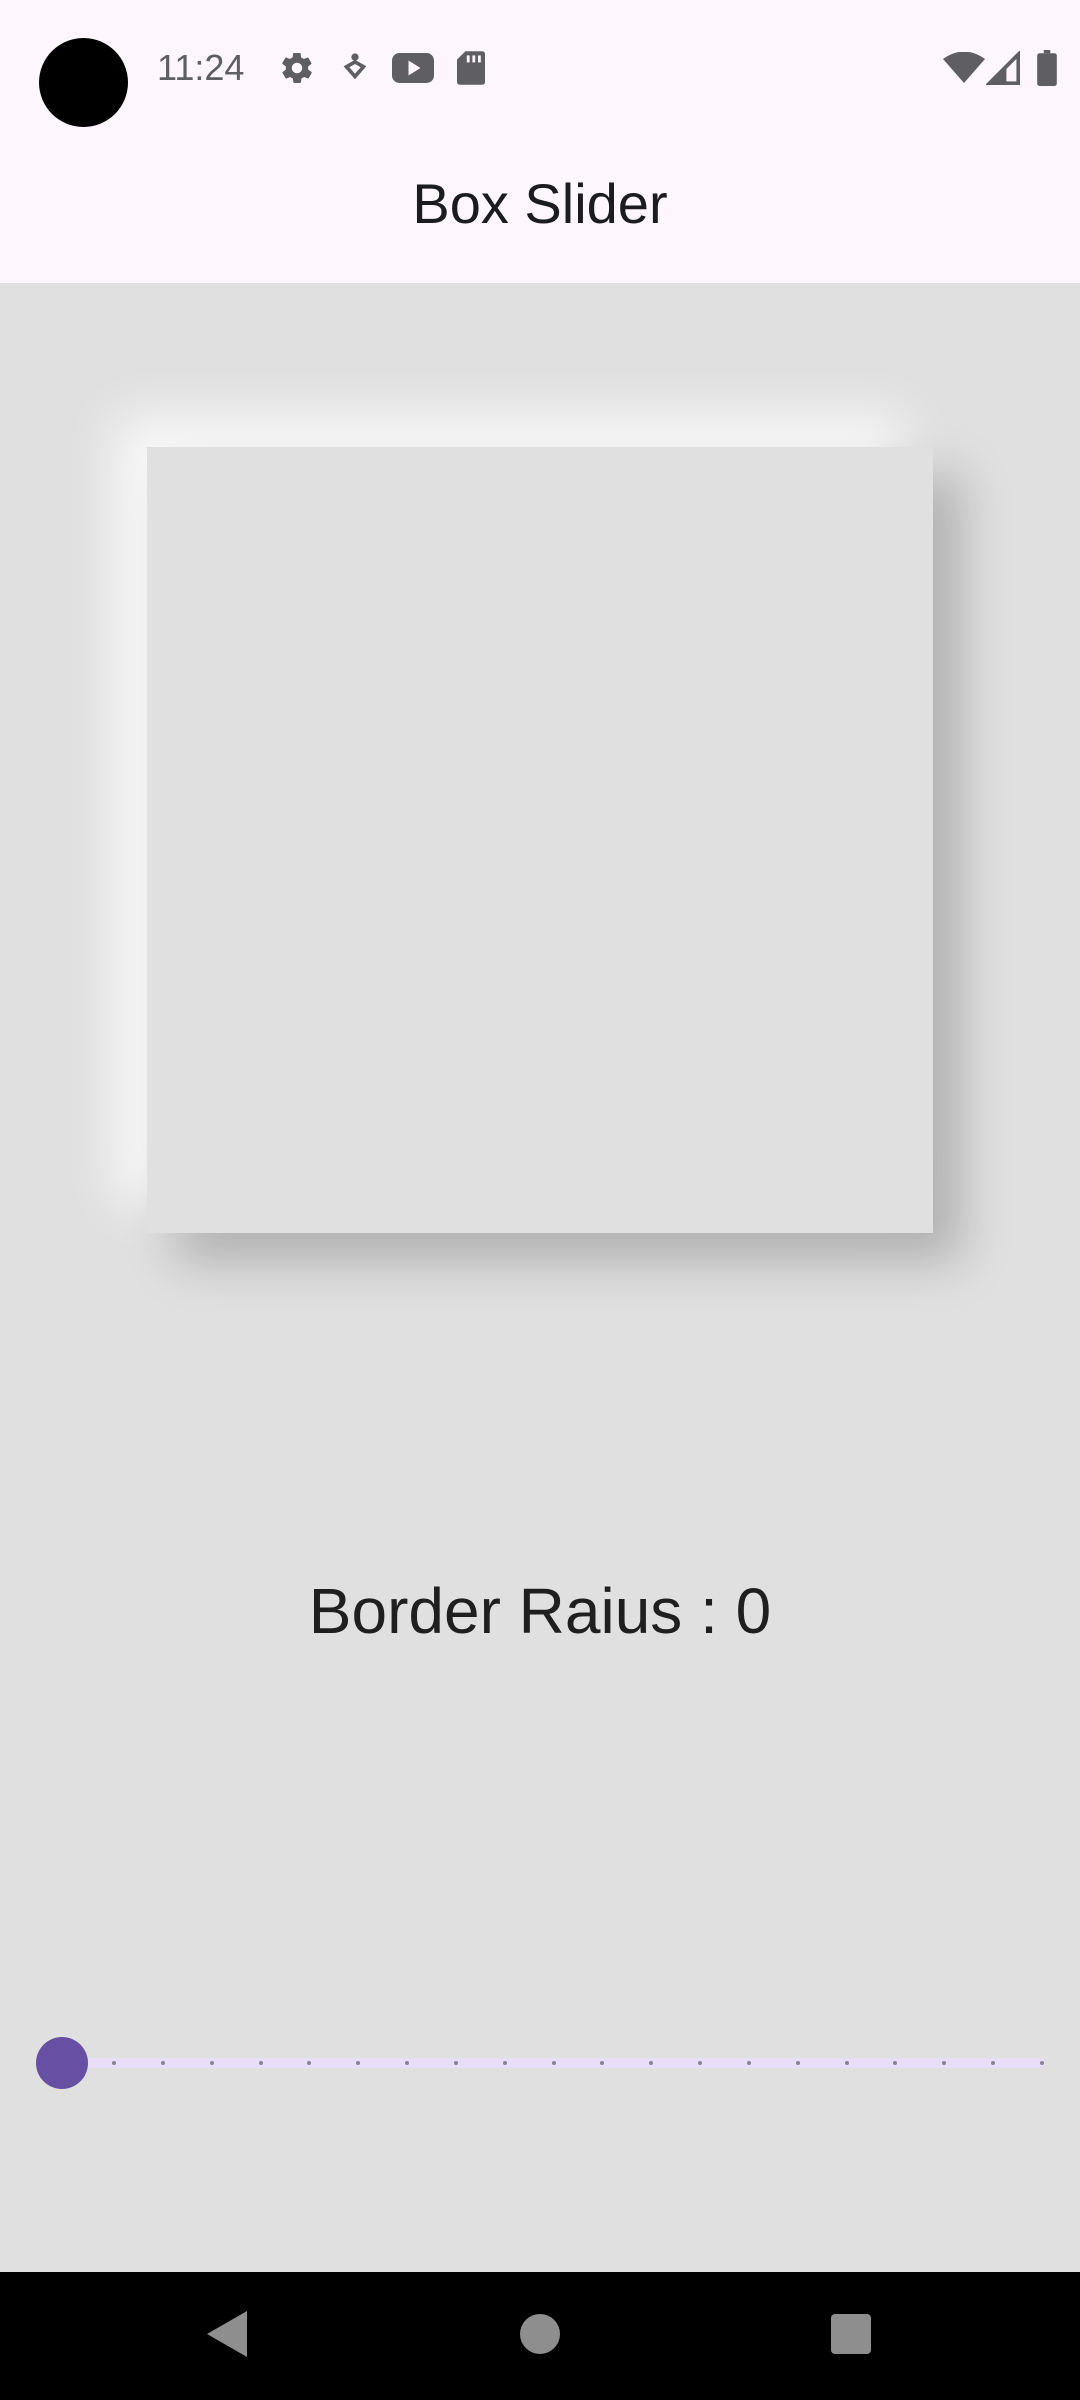 The image size is (1080, 2400). I want to click on status-time: 11:24, so click(201, 67).